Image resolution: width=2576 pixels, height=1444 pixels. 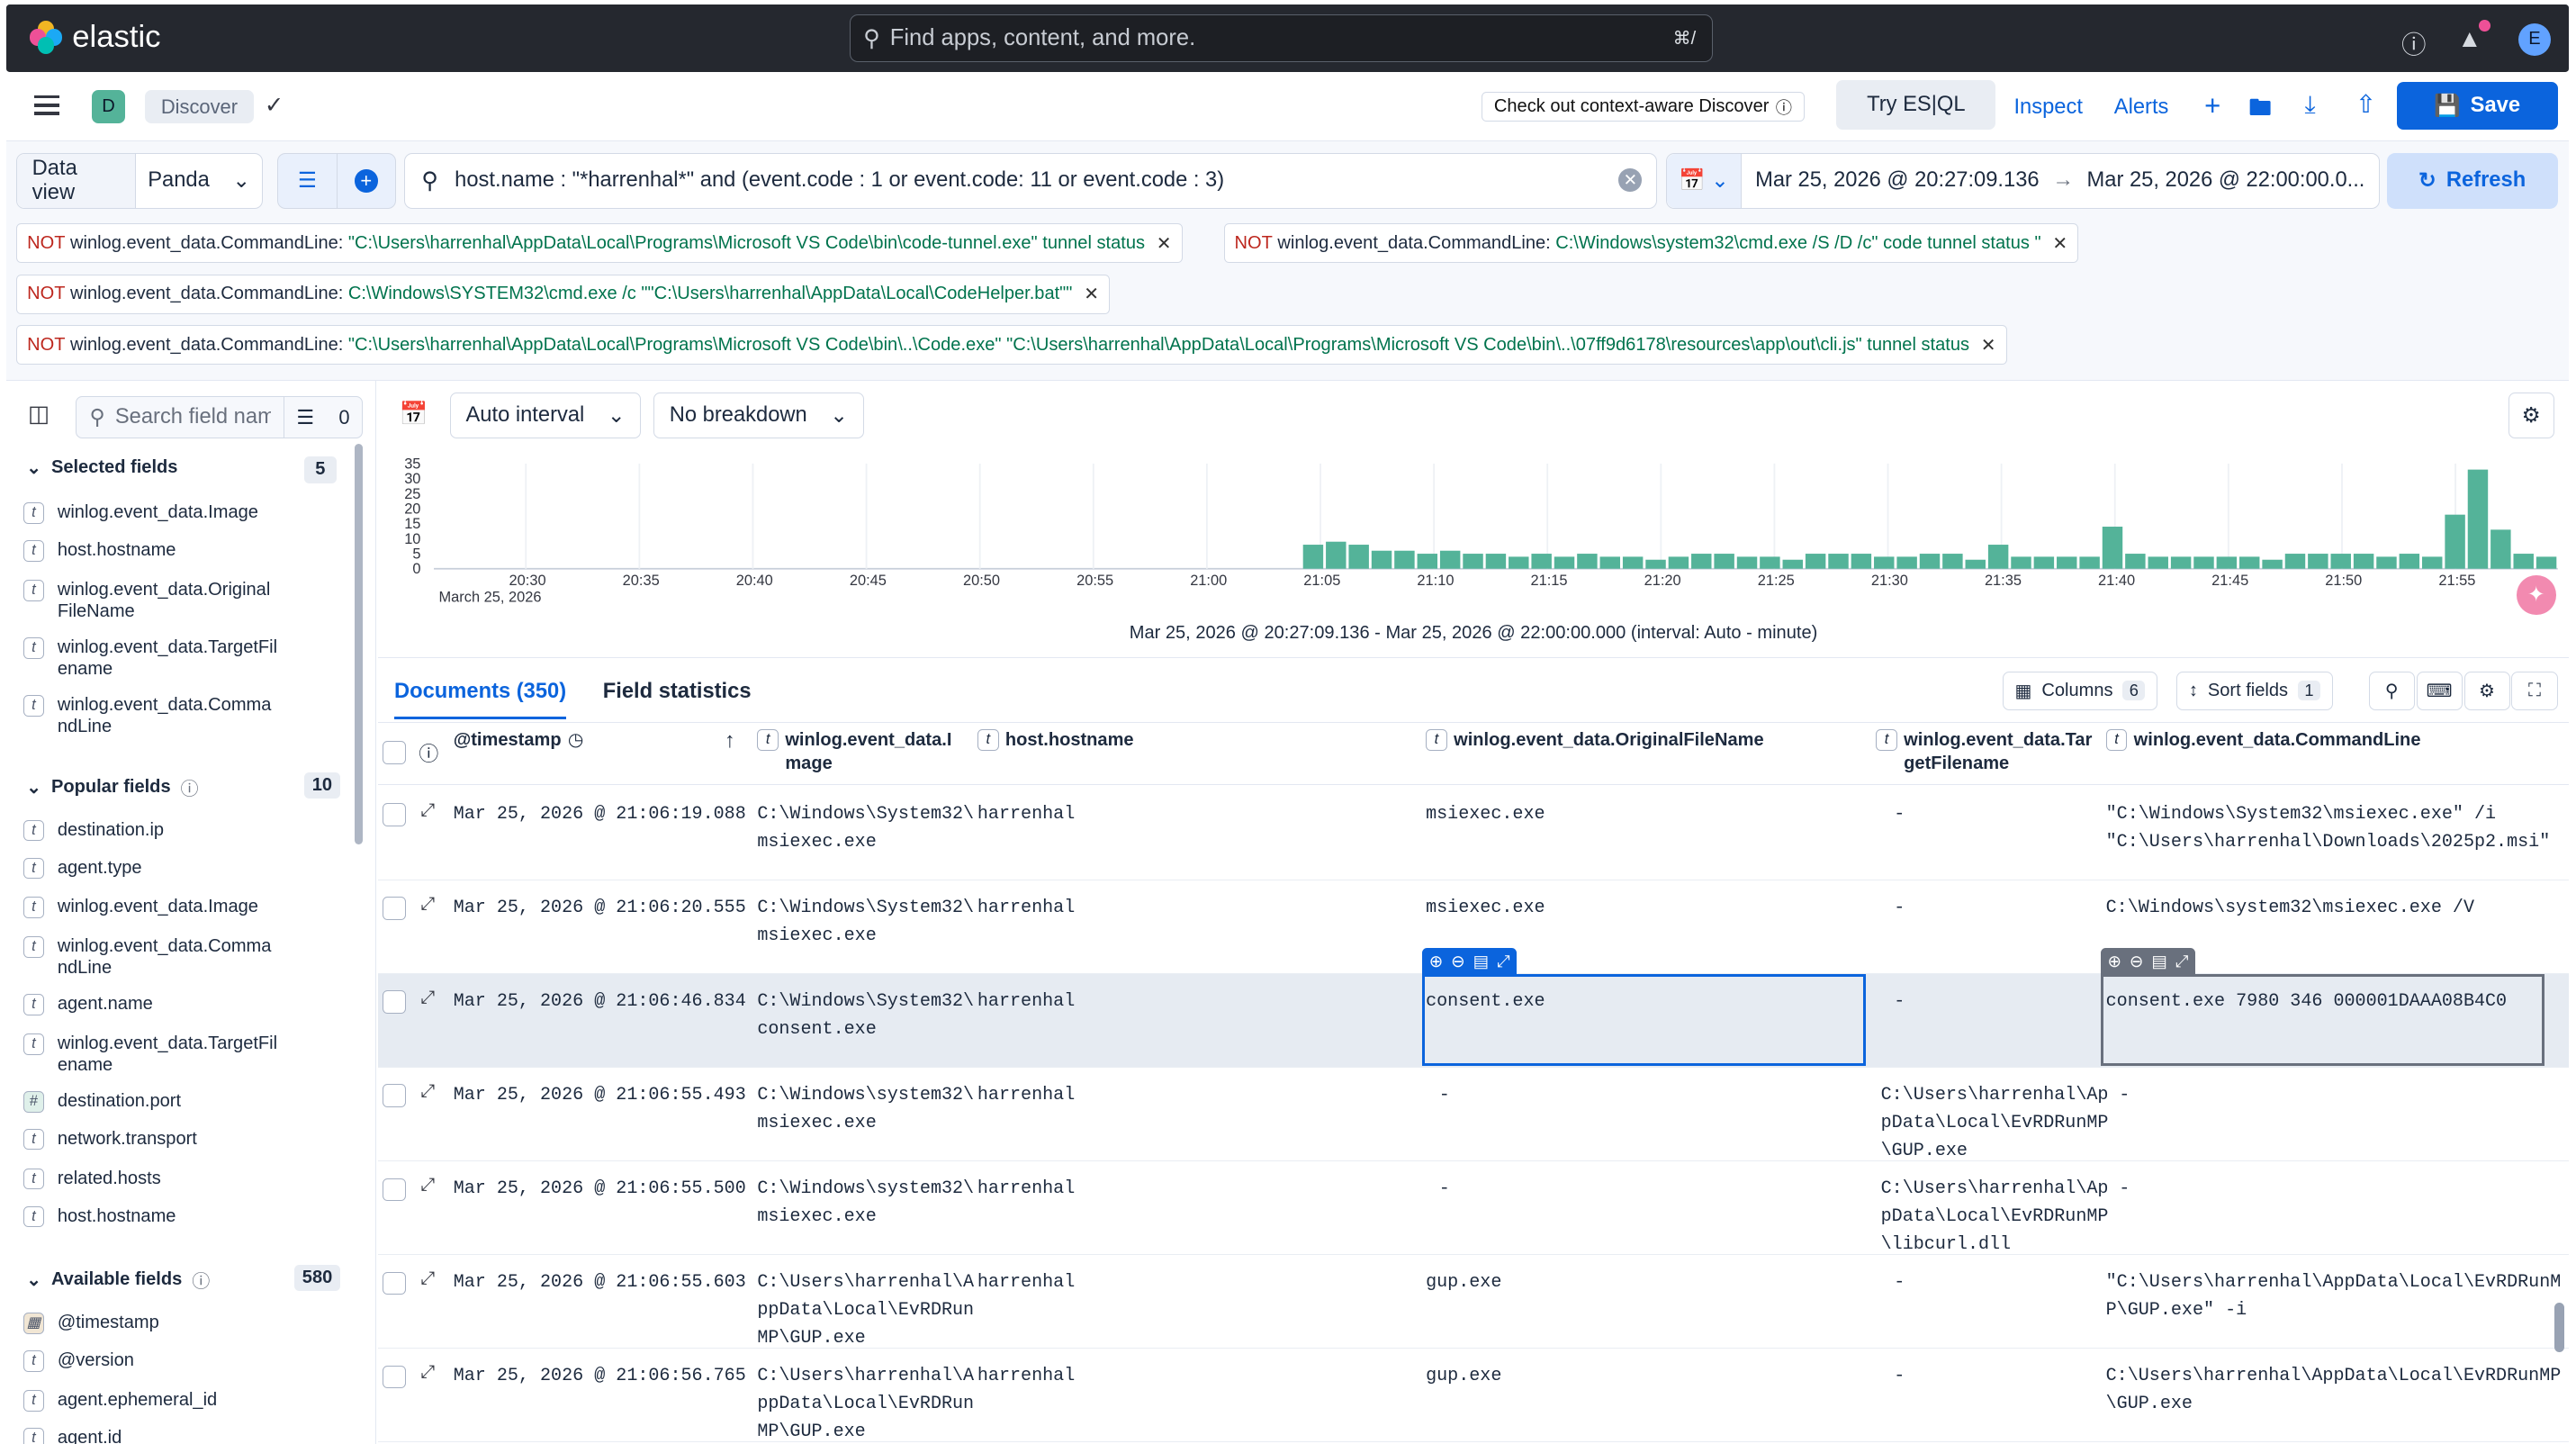 I want to click on field-search-input: ⚲ Search field names ☰ 0, so click(x=219, y=417).